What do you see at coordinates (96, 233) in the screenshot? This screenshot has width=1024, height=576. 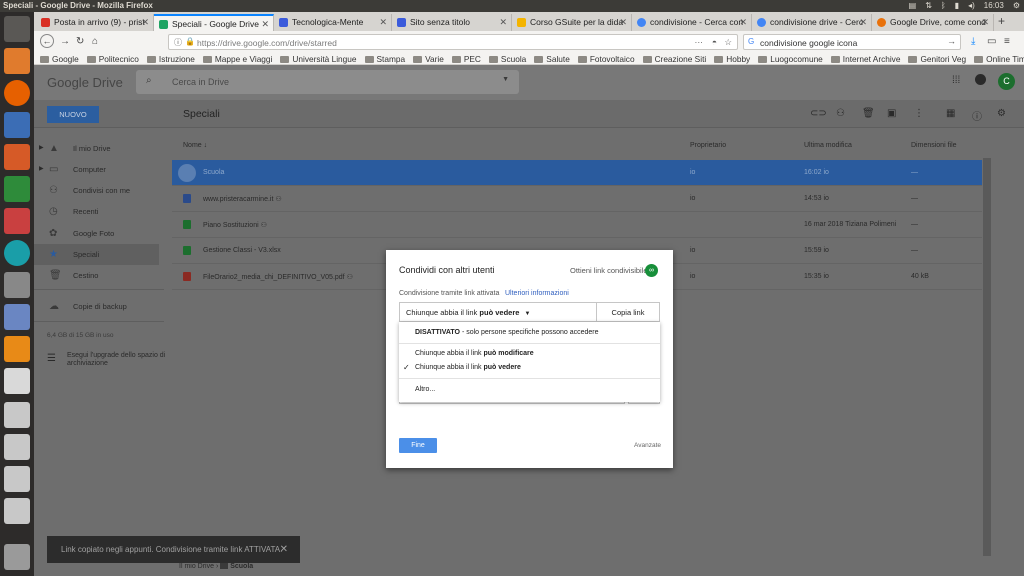 I see `sidebar-item-photos: ✿ Google Foto` at bounding box center [96, 233].